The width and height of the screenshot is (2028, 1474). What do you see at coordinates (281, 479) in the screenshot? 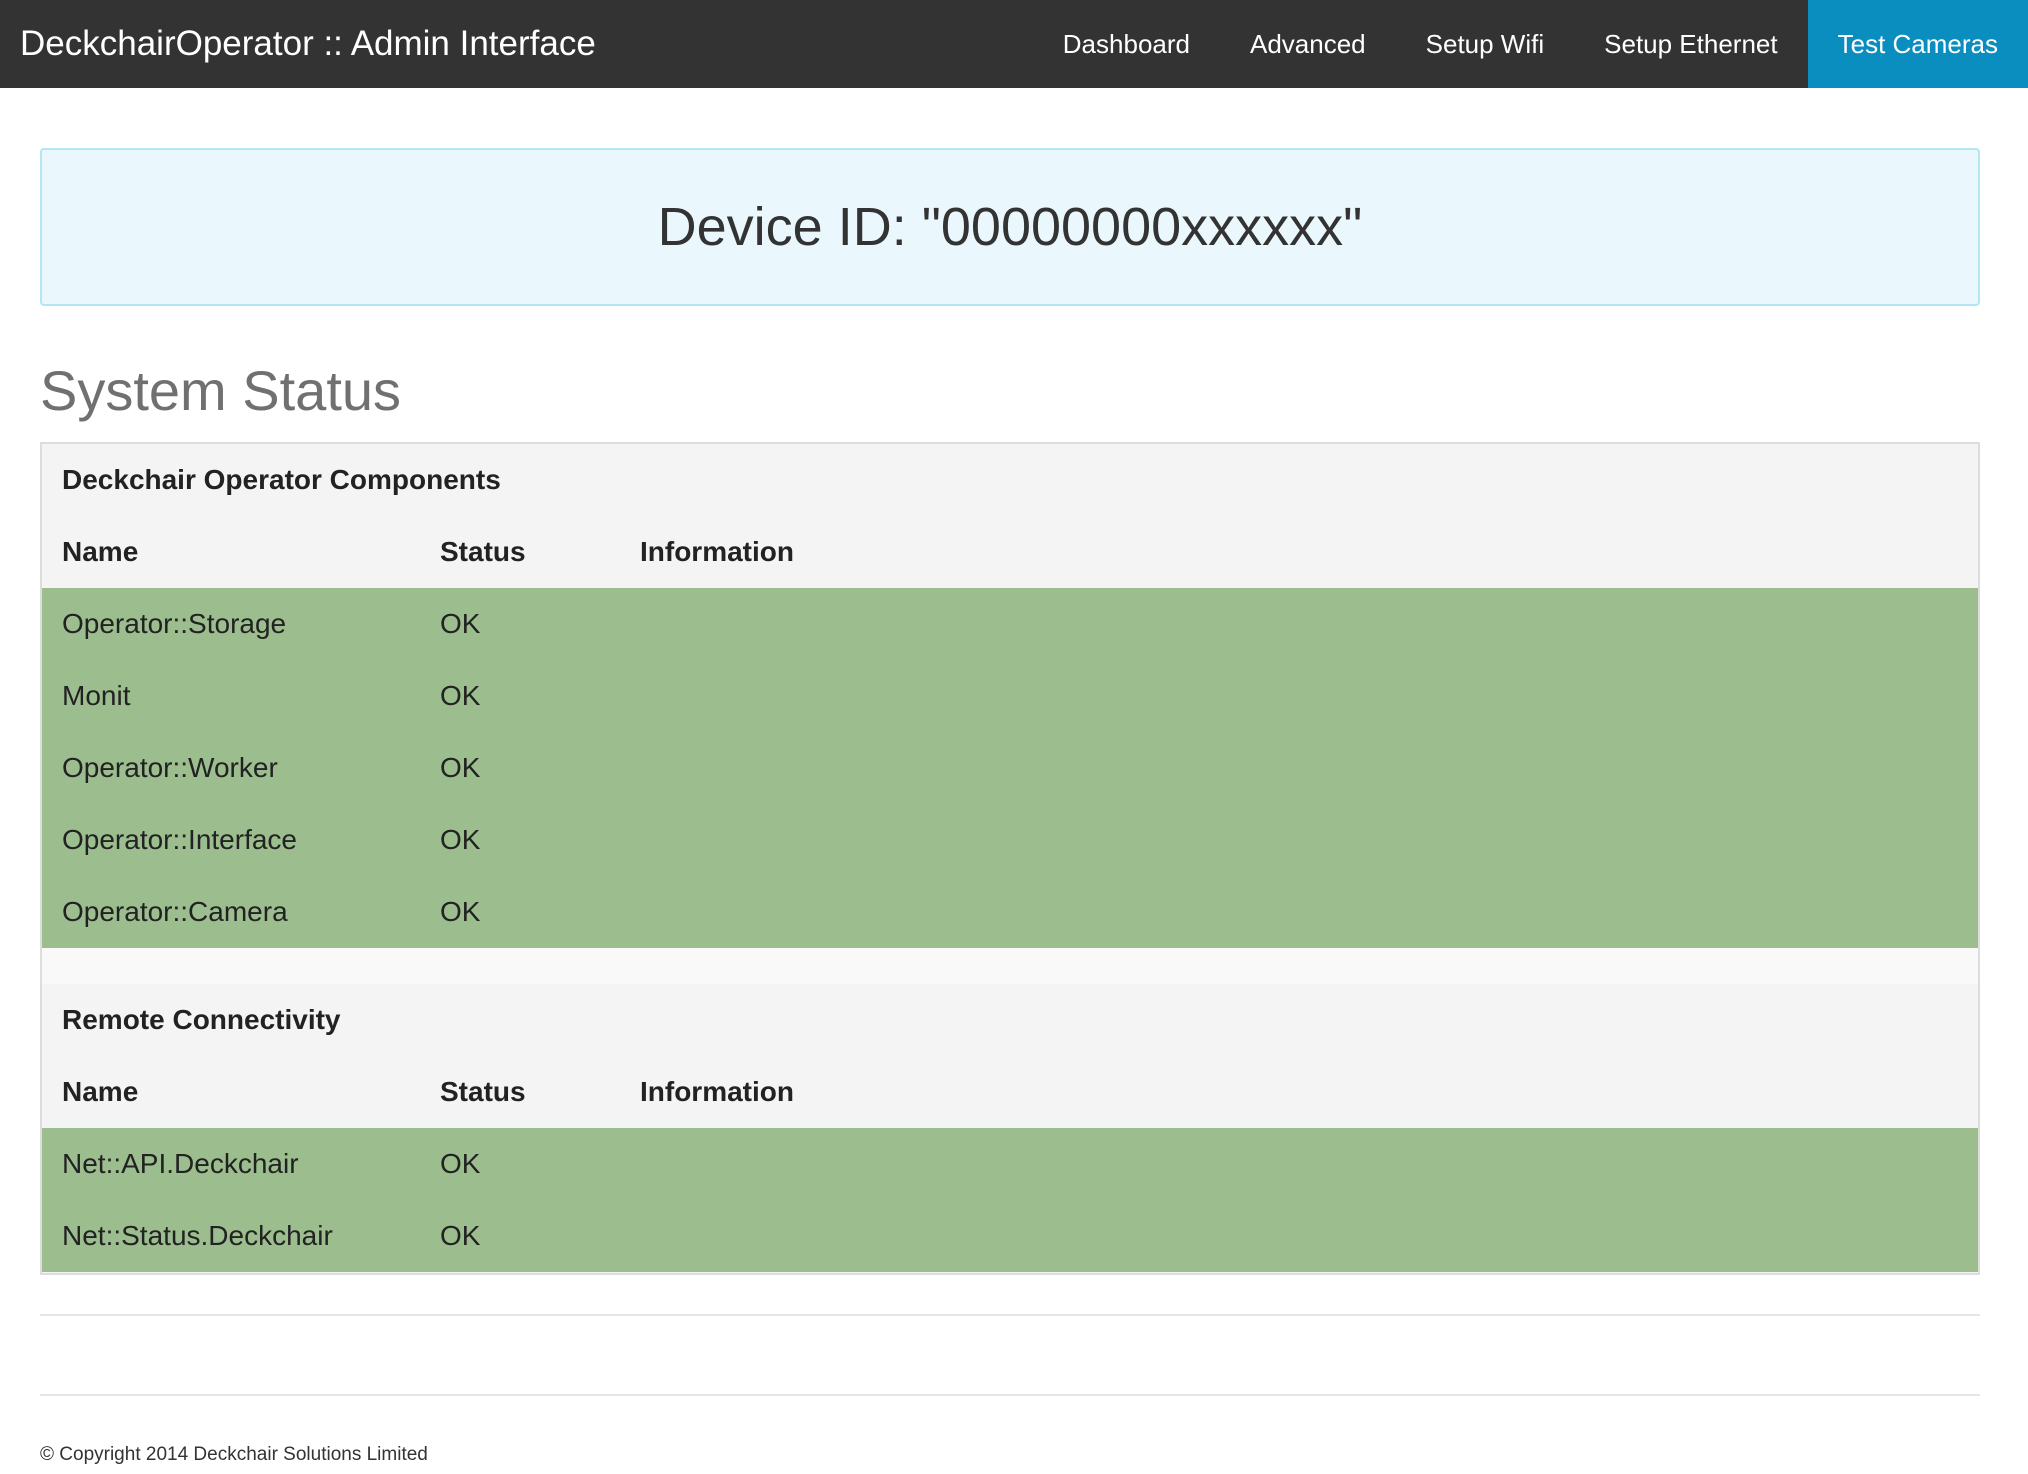
I see `group-title: Deckchair Operator Components` at bounding box center [281, 479].